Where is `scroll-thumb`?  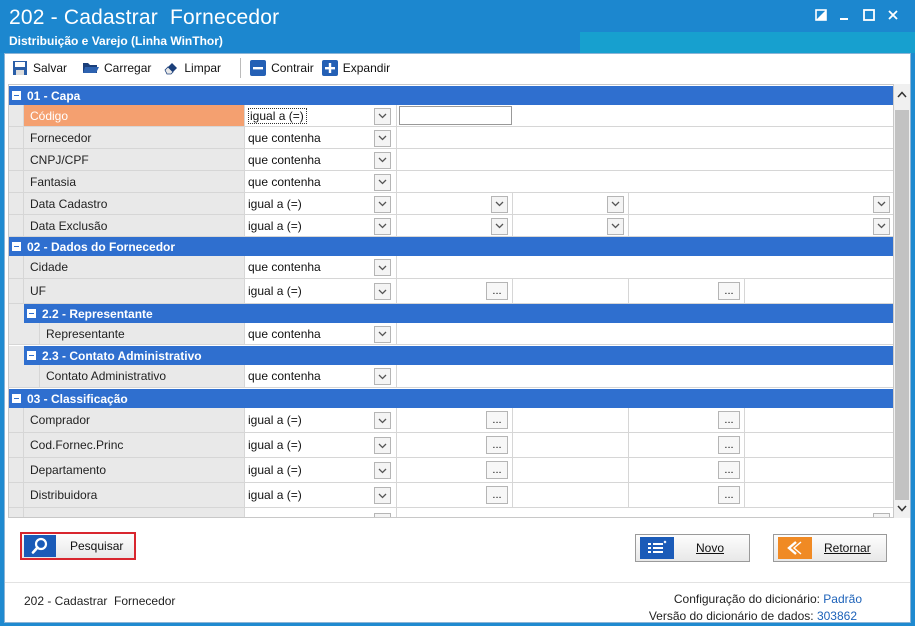
scroll-thumb is located at coordinates (902, 305).